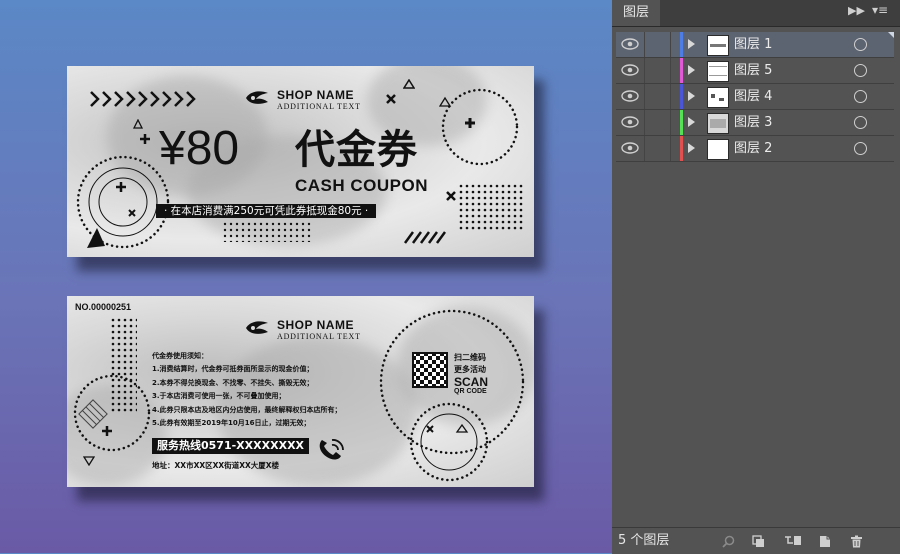  Describe the element at coordinates (231, 423) in the screenshot. I see `rule-item: 5.此券有效期至2019年10月16日止，过期无效；` at that location.